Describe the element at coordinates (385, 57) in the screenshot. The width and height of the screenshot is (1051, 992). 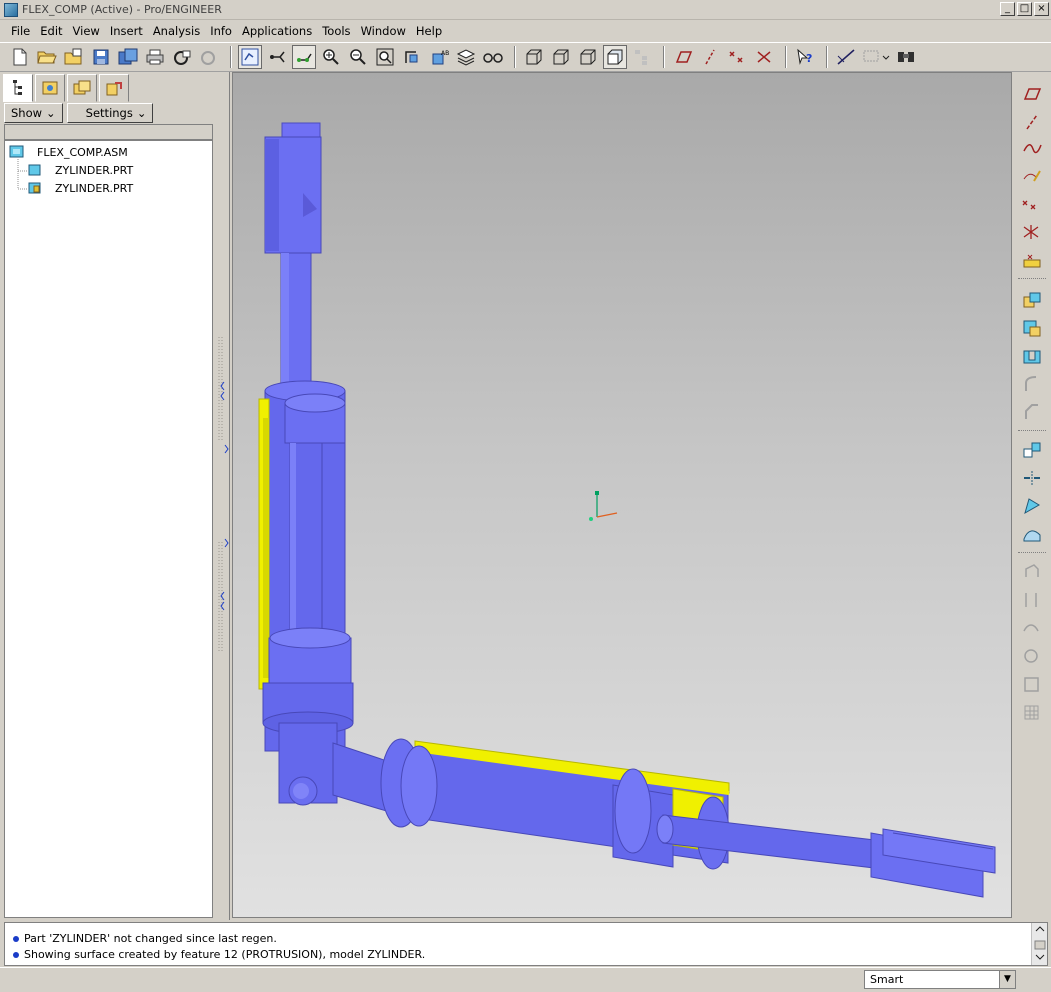
I see `refit-icon` at that location.